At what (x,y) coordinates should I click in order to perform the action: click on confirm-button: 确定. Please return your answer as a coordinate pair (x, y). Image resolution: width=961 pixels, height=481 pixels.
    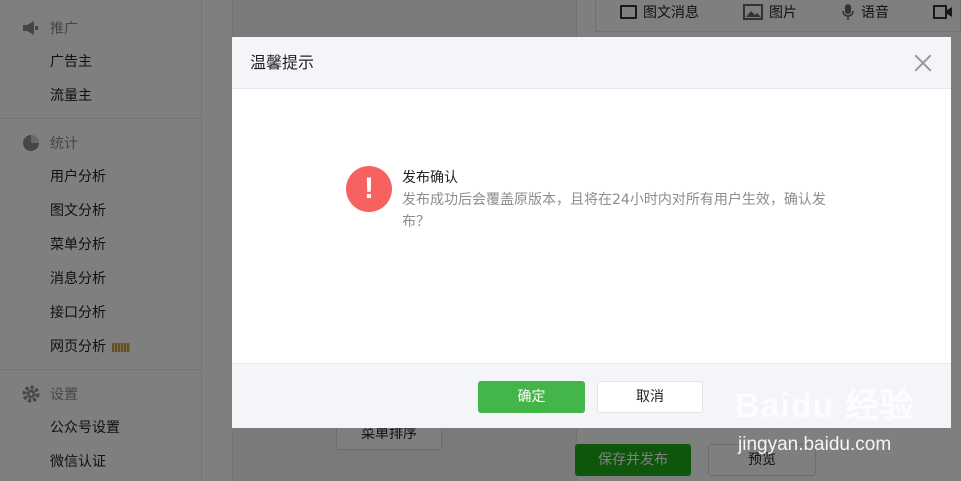
    Looking at the image, I should click on (531, 397).